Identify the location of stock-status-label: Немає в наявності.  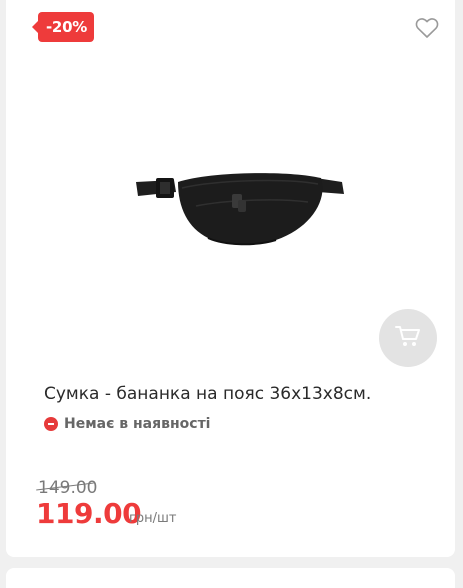
(137, 424).